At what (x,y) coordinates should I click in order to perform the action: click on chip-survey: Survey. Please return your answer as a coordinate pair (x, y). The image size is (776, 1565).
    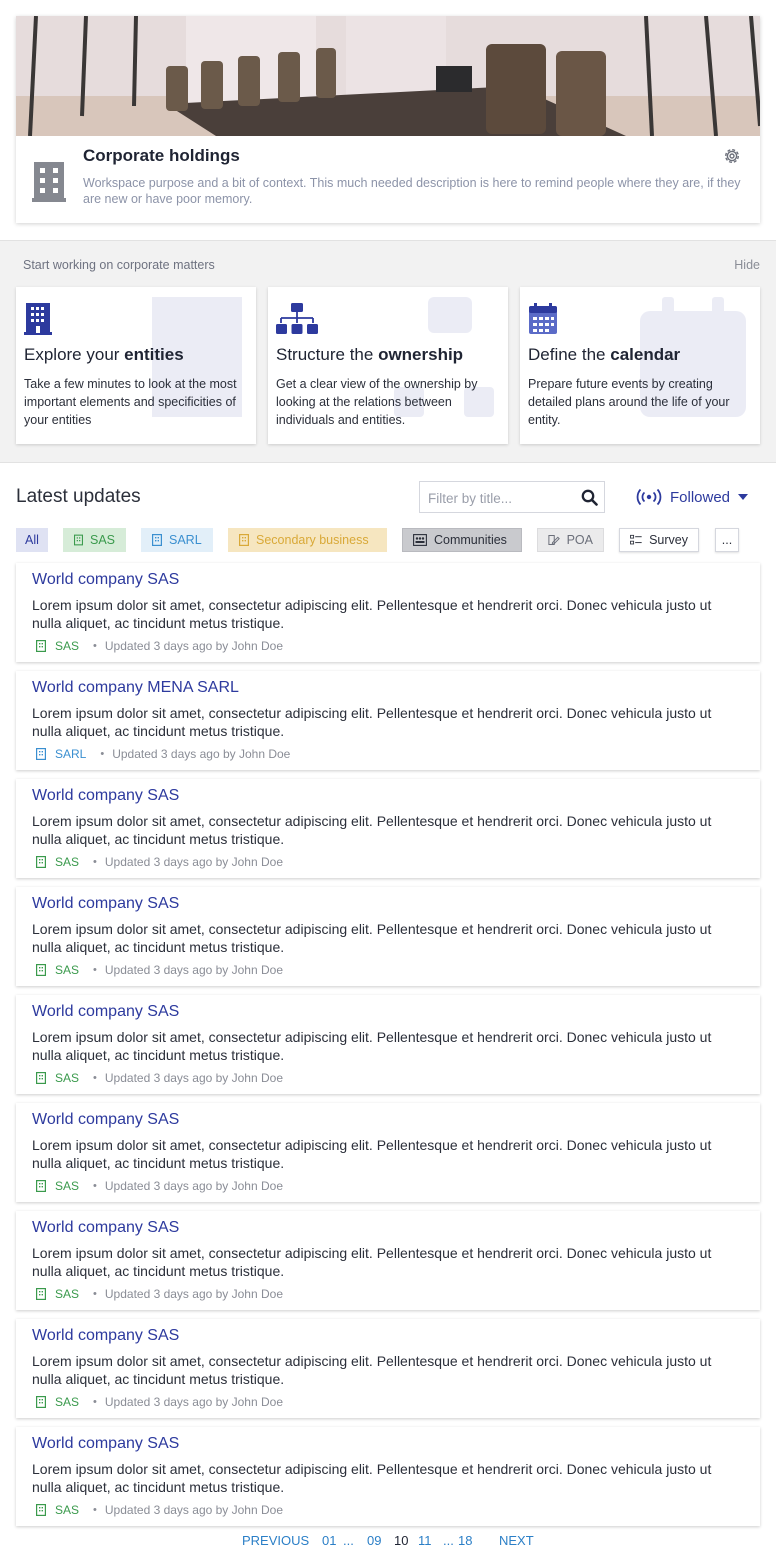
    Looking at the image, I should click on (659, 540).